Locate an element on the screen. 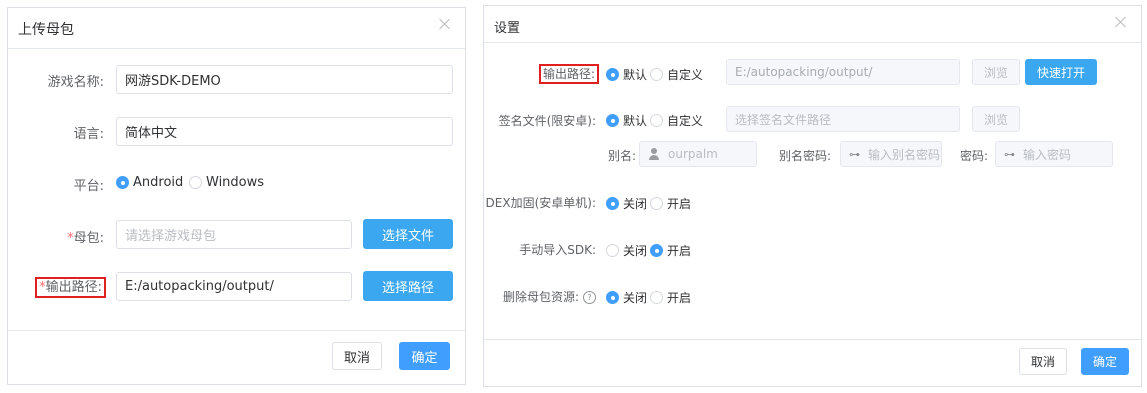 Image resolution: width=1147 pixels, height=393 pixels. delete-res-label: 删除母包资源:? is located at coordinates (549, 296).